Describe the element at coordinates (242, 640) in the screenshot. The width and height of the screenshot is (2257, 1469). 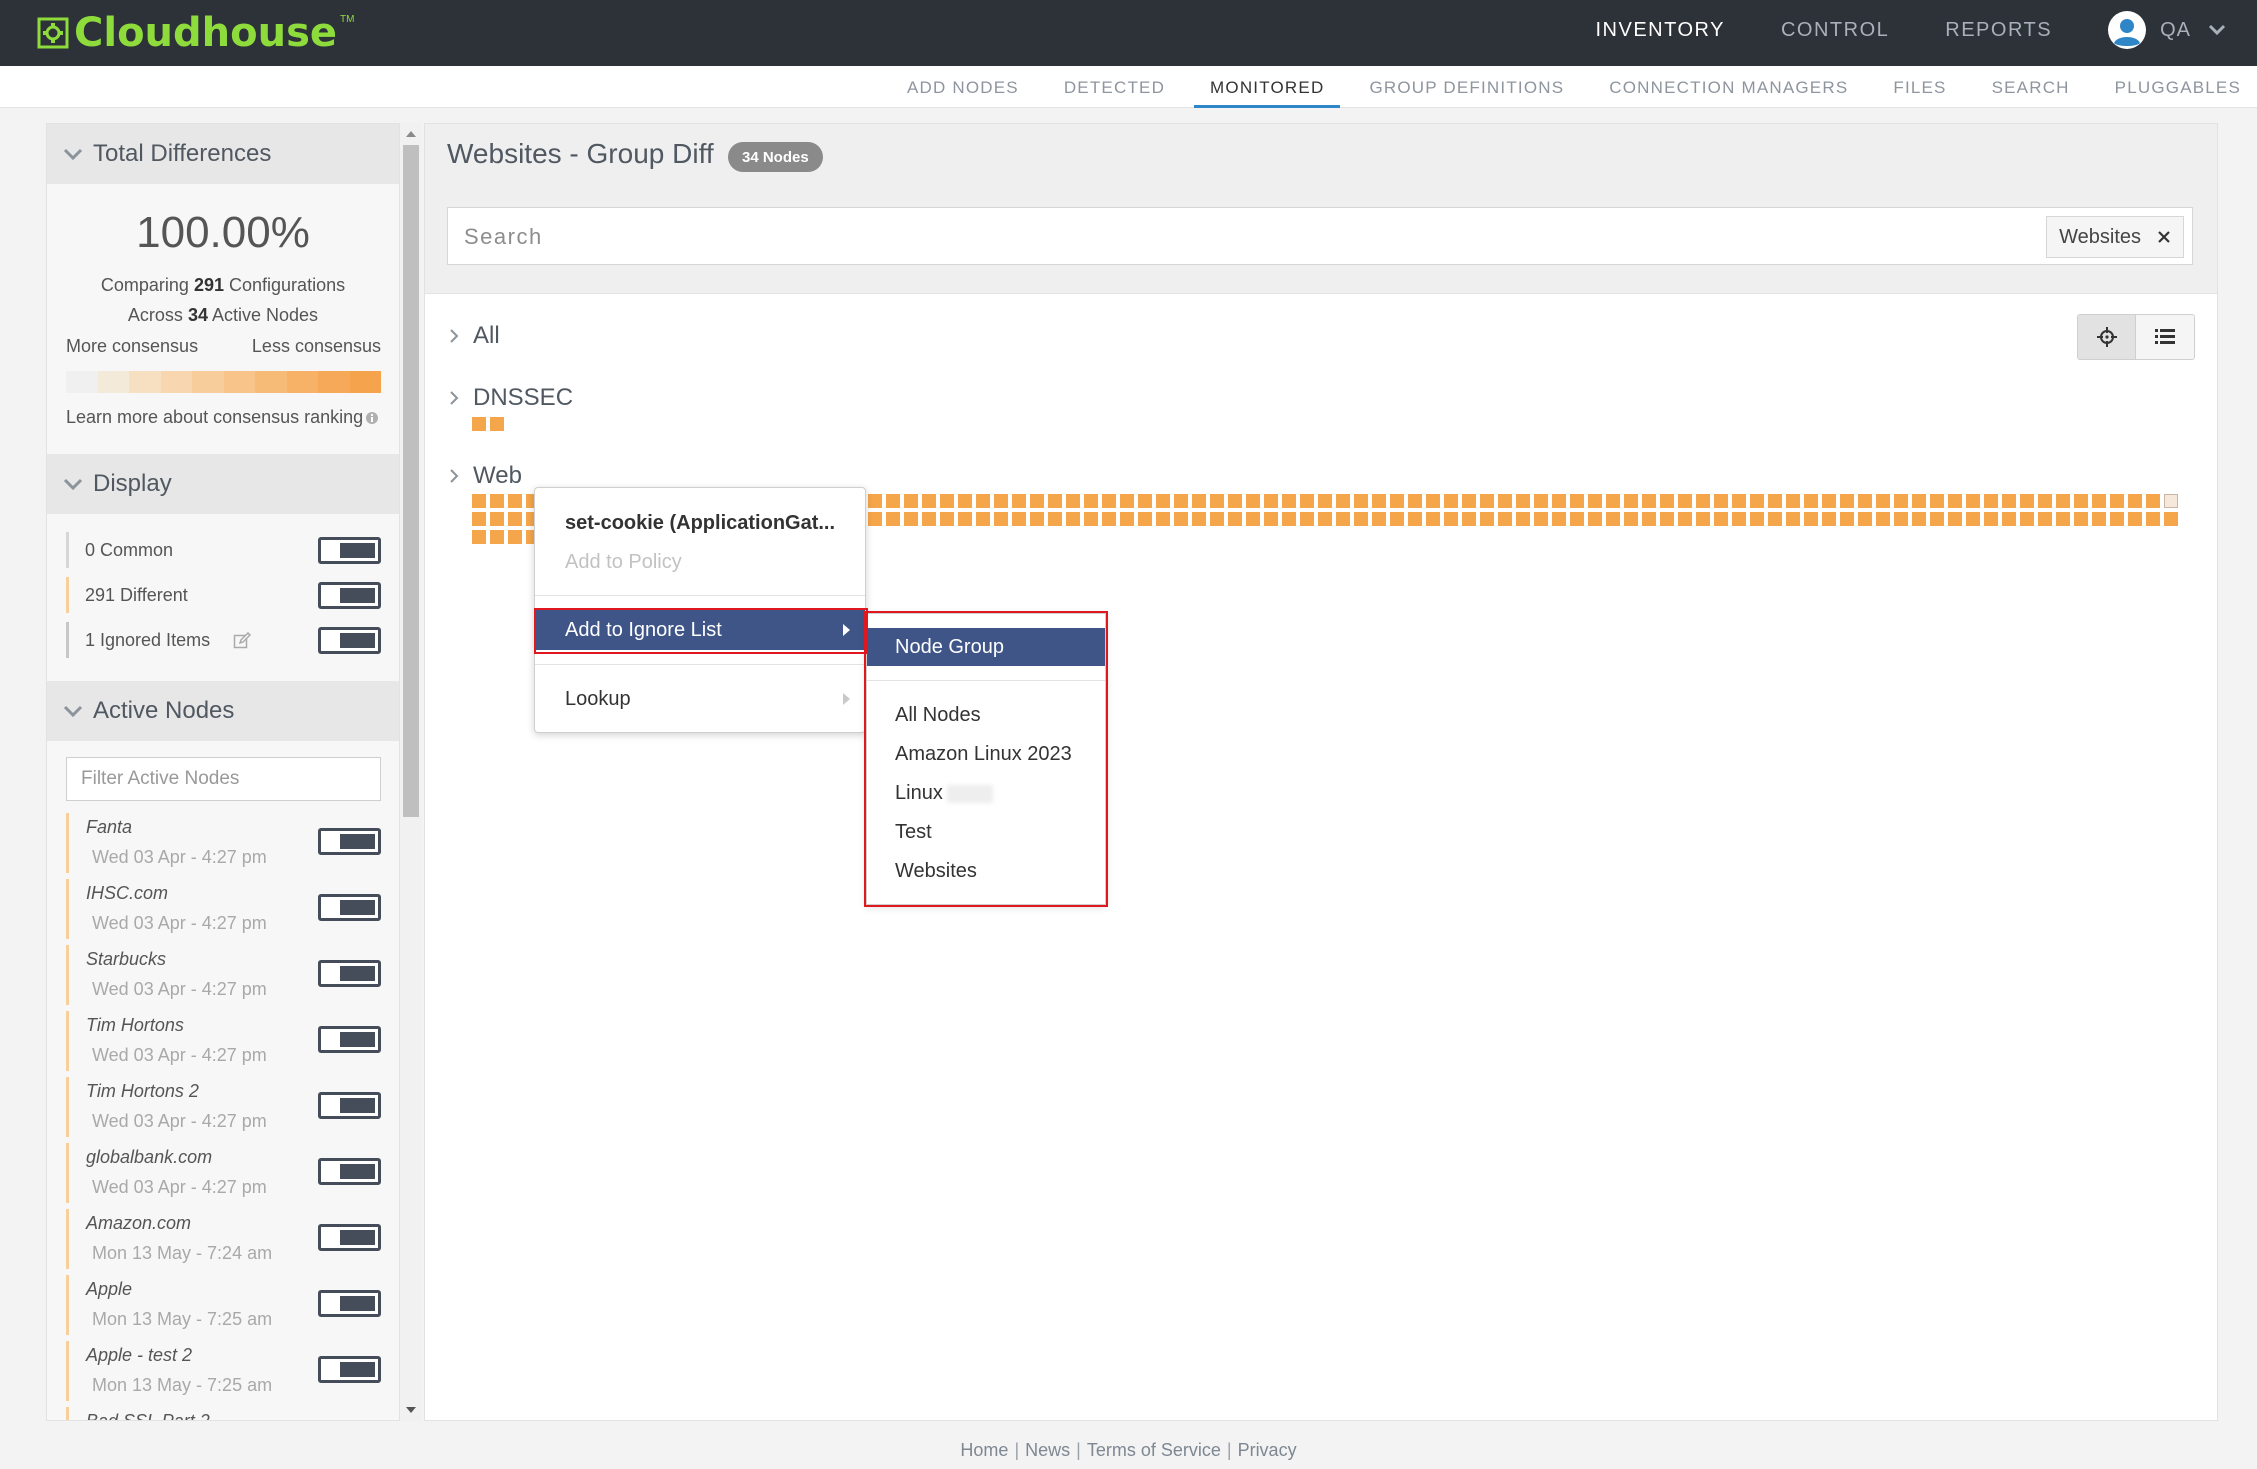
I see `edit-icon` at that location.